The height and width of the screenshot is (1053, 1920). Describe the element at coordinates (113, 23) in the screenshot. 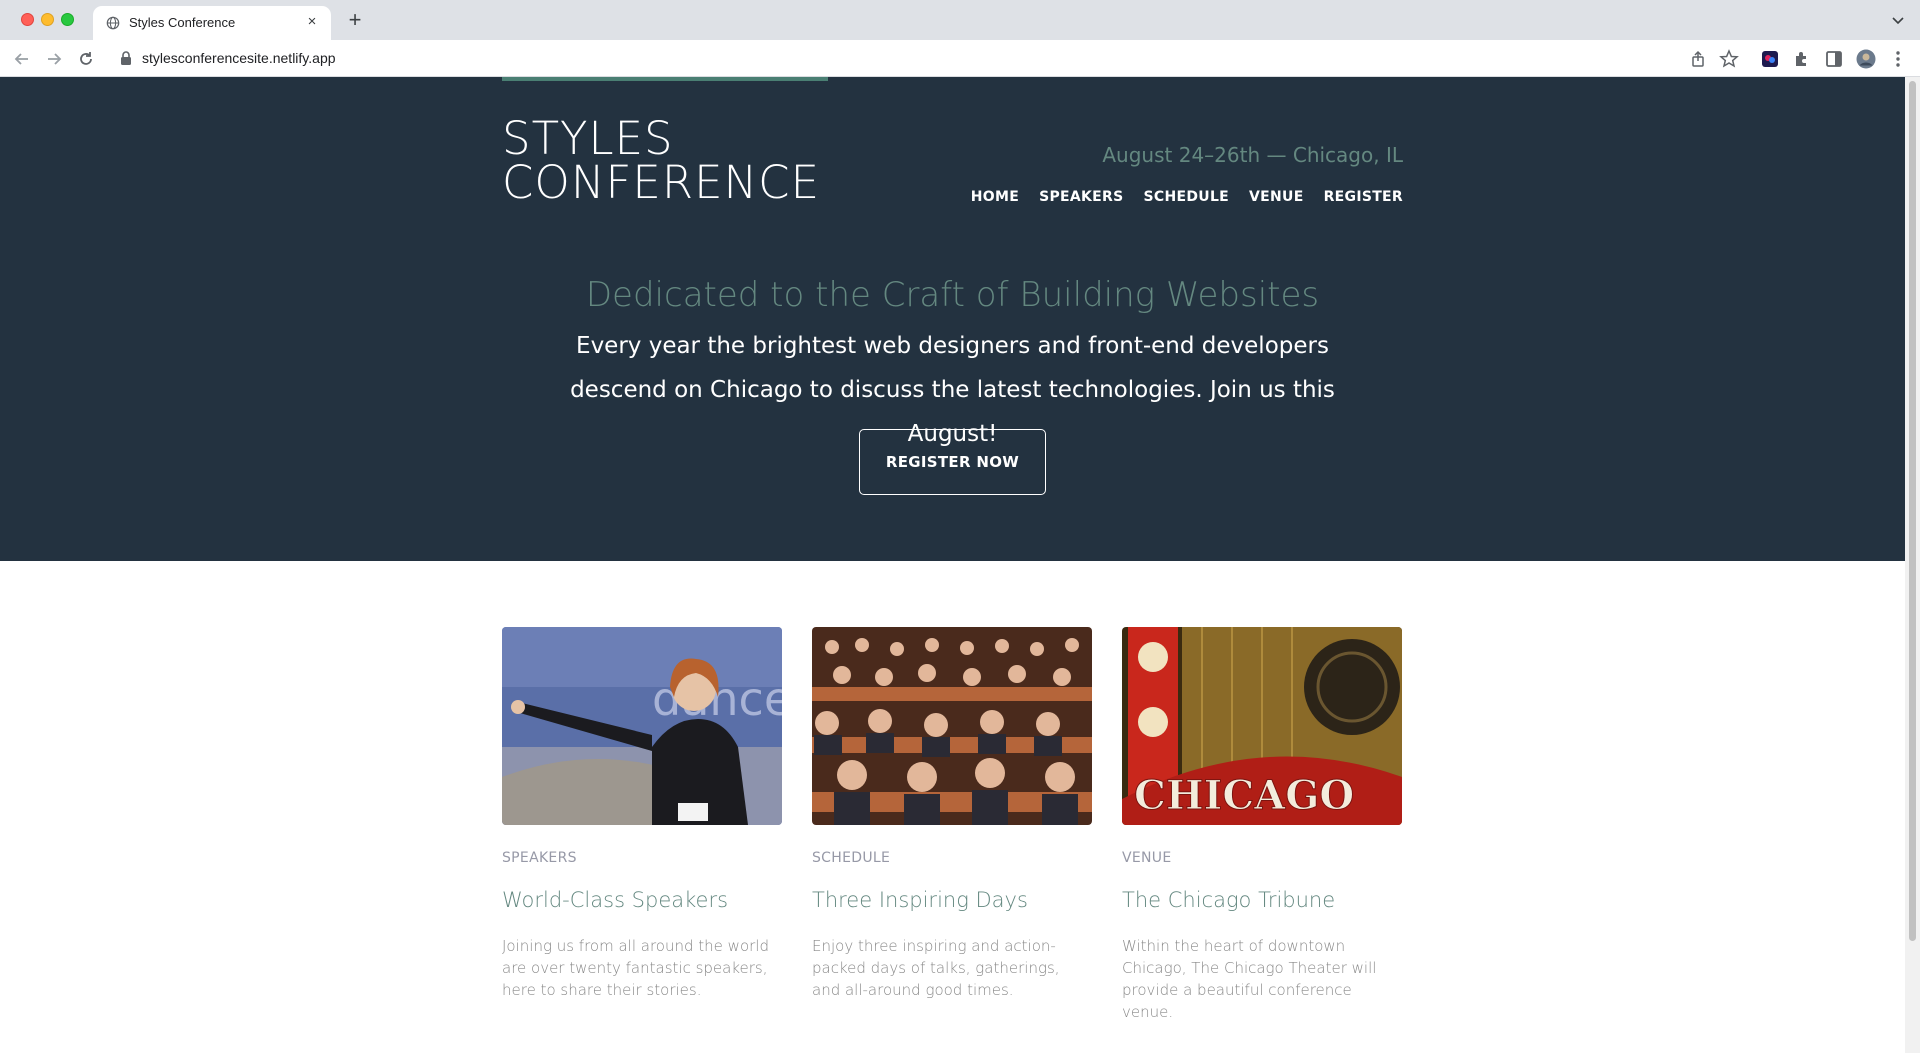

I see `globe-icon` at that location.